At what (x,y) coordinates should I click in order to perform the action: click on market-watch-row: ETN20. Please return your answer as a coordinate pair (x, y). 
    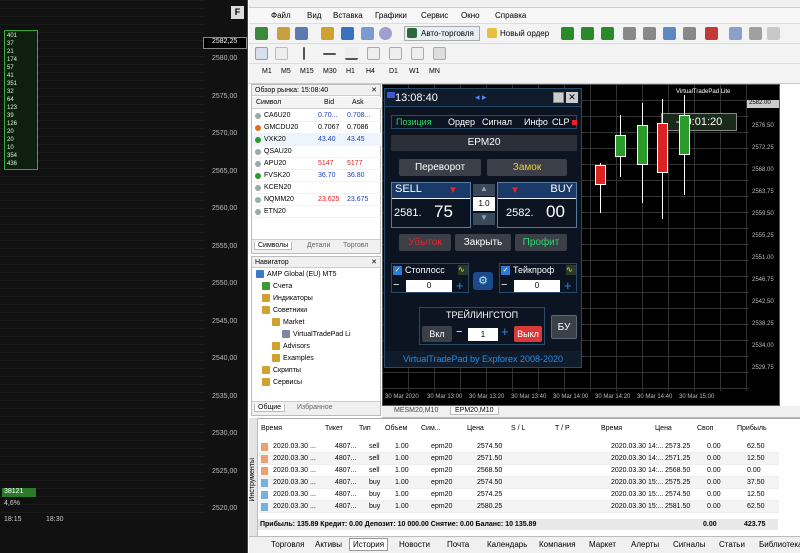
    Looking at the image, I should click on (317, 212).